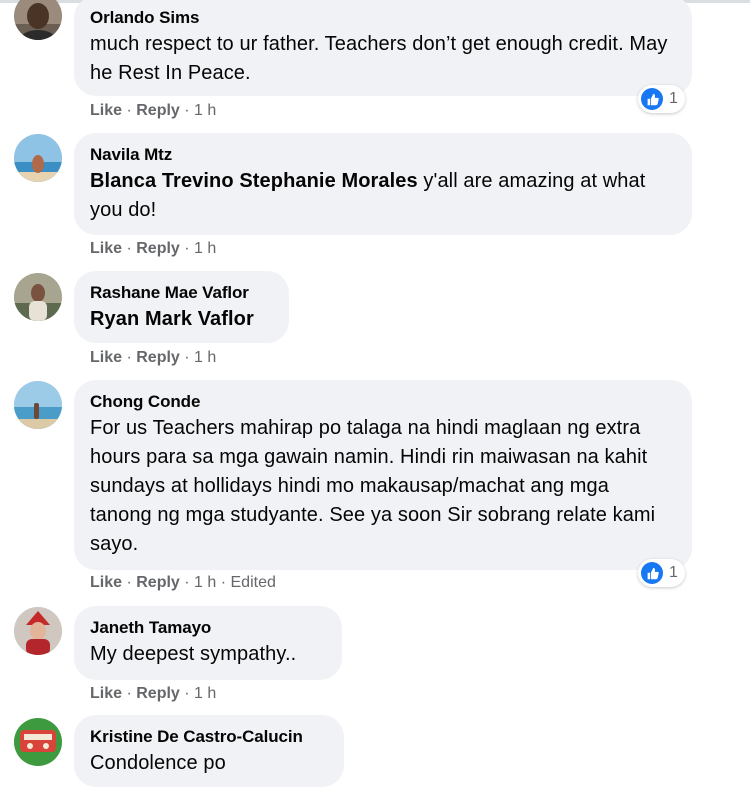  I want to click on comment-bubble: Janeth Tamayo My deepest sympathy.., so click(208, 643).